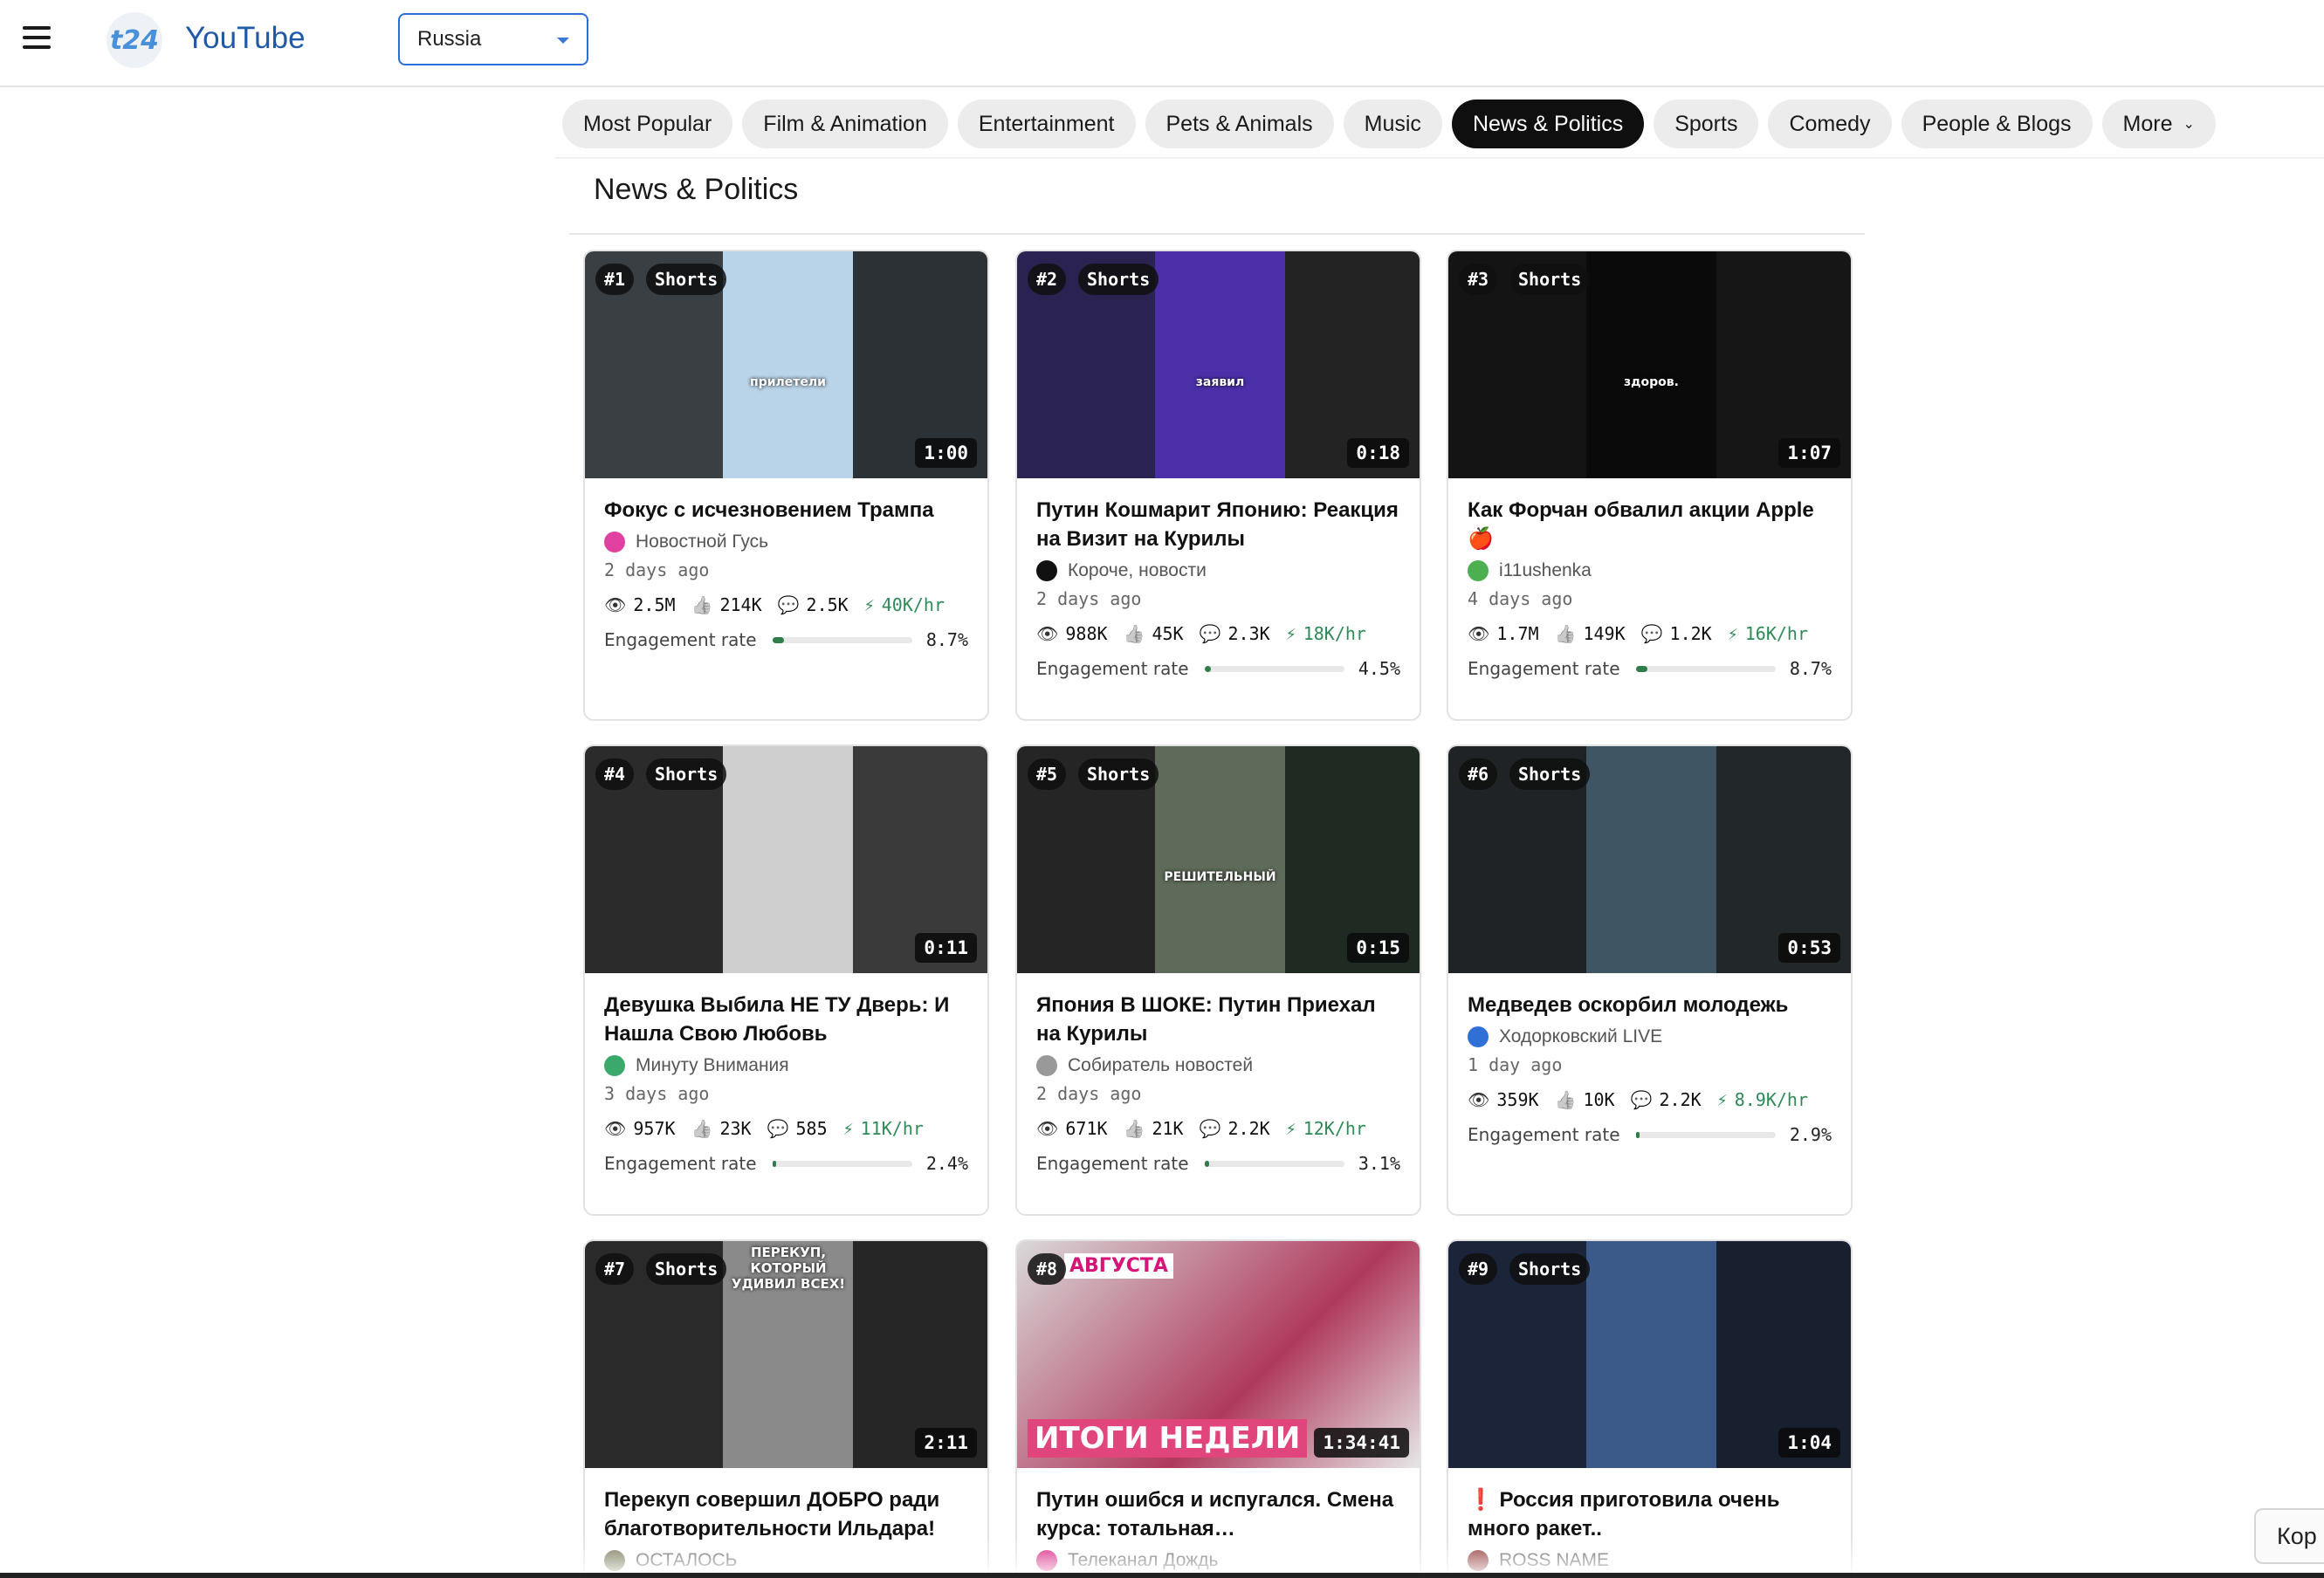 The height and width of the screenshot is (1578, 2324). Describe the element at coordinates (1118, 1266) in the screenshot. I see `thumb-date-tag: АВГУСТА` at that location.